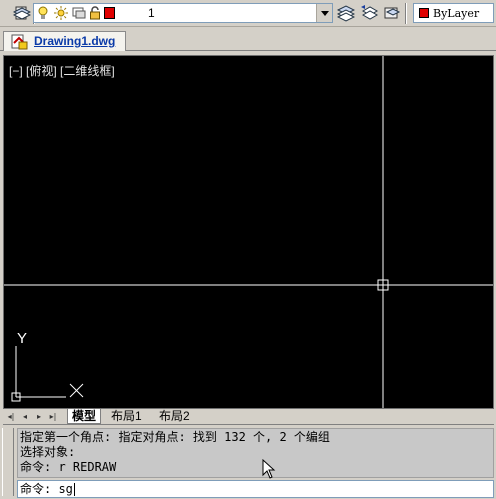 This screenshot has width=496, height=499. What do you see at coordinates (22, 338) in the screenshot?
I see `ucs-y-label: Y` at bounding box center [22, 338].